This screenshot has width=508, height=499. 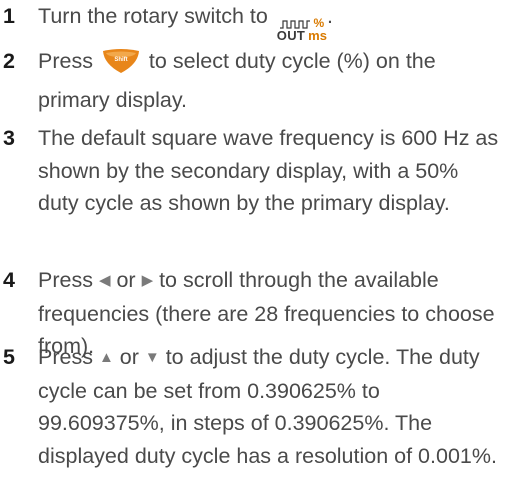 I want to click on step-number: 5, so click(x=9, y=357).